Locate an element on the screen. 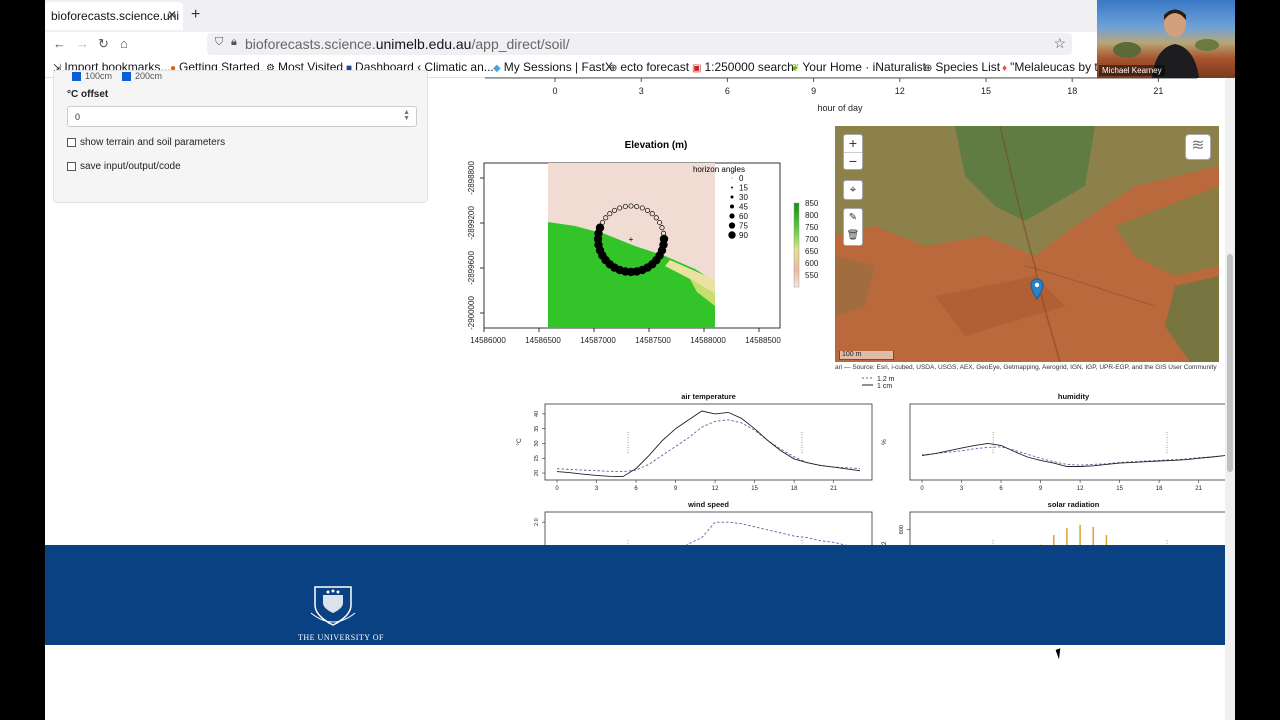 This screenshot has height=720, width=1280. horizon-legend-label: 90 is located at coordinates (743, 235).